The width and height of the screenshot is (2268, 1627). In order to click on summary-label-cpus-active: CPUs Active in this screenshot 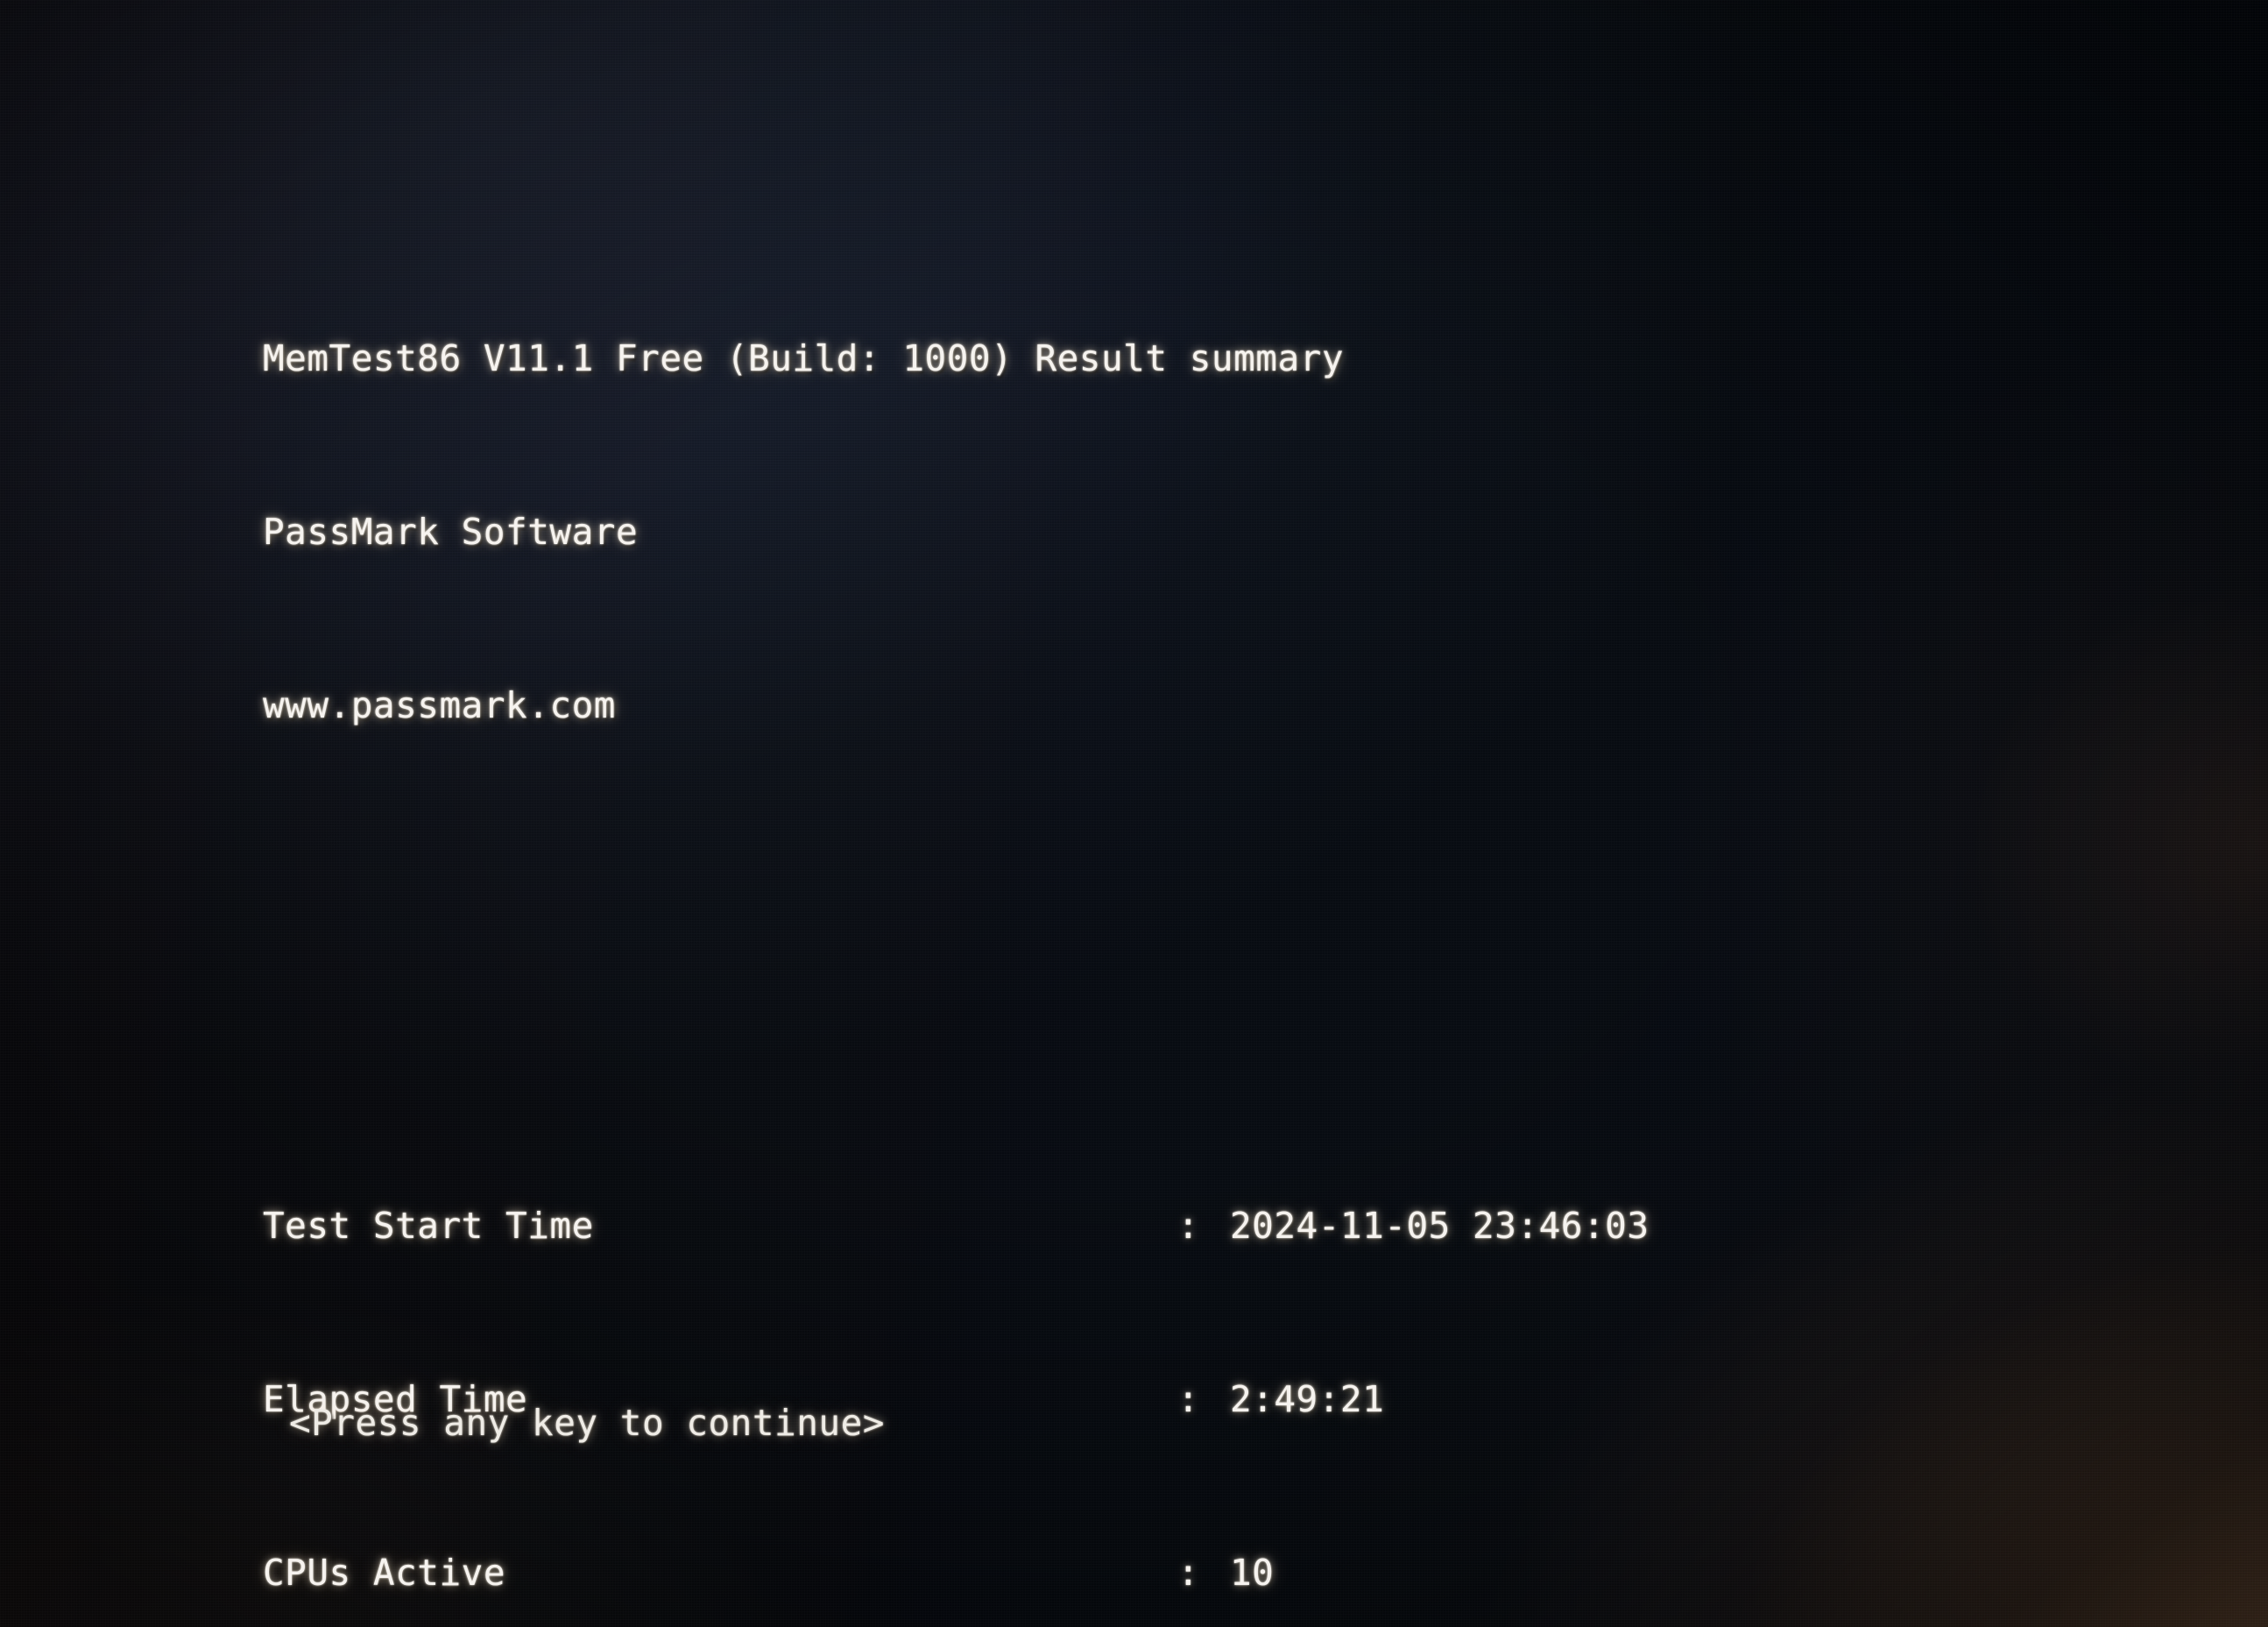, I will do `click(384, 1573)`.